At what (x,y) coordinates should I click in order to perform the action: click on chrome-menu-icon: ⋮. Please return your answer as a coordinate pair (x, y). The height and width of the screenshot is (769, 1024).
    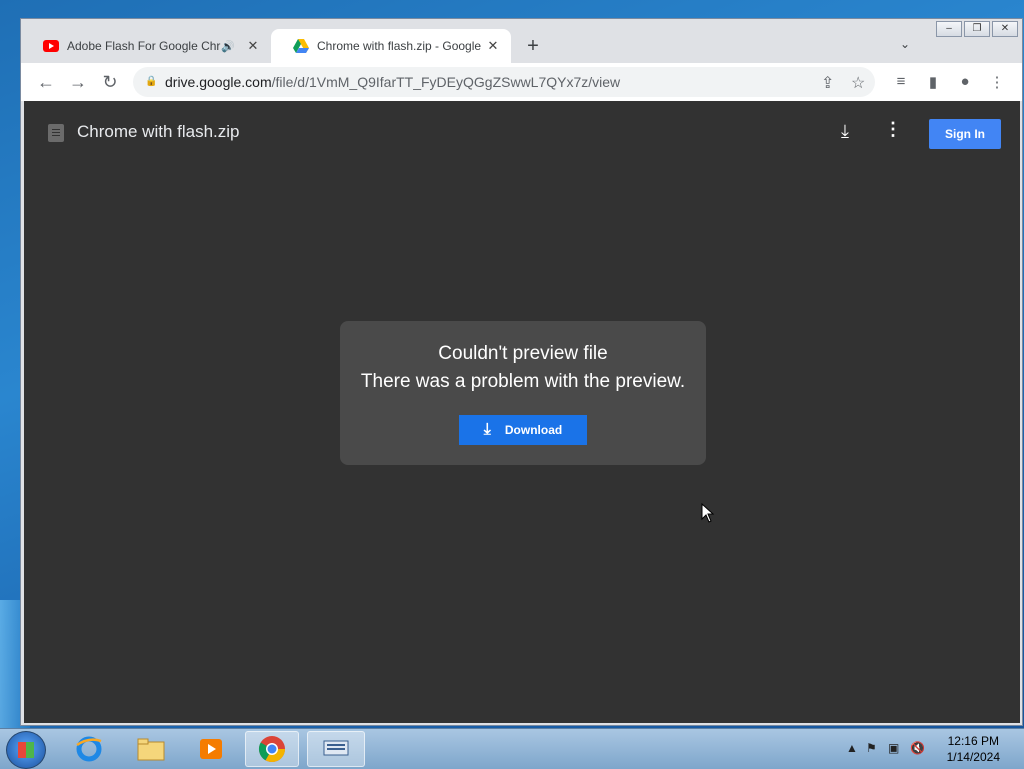
    Looking at the image, I should click on (997, 82).